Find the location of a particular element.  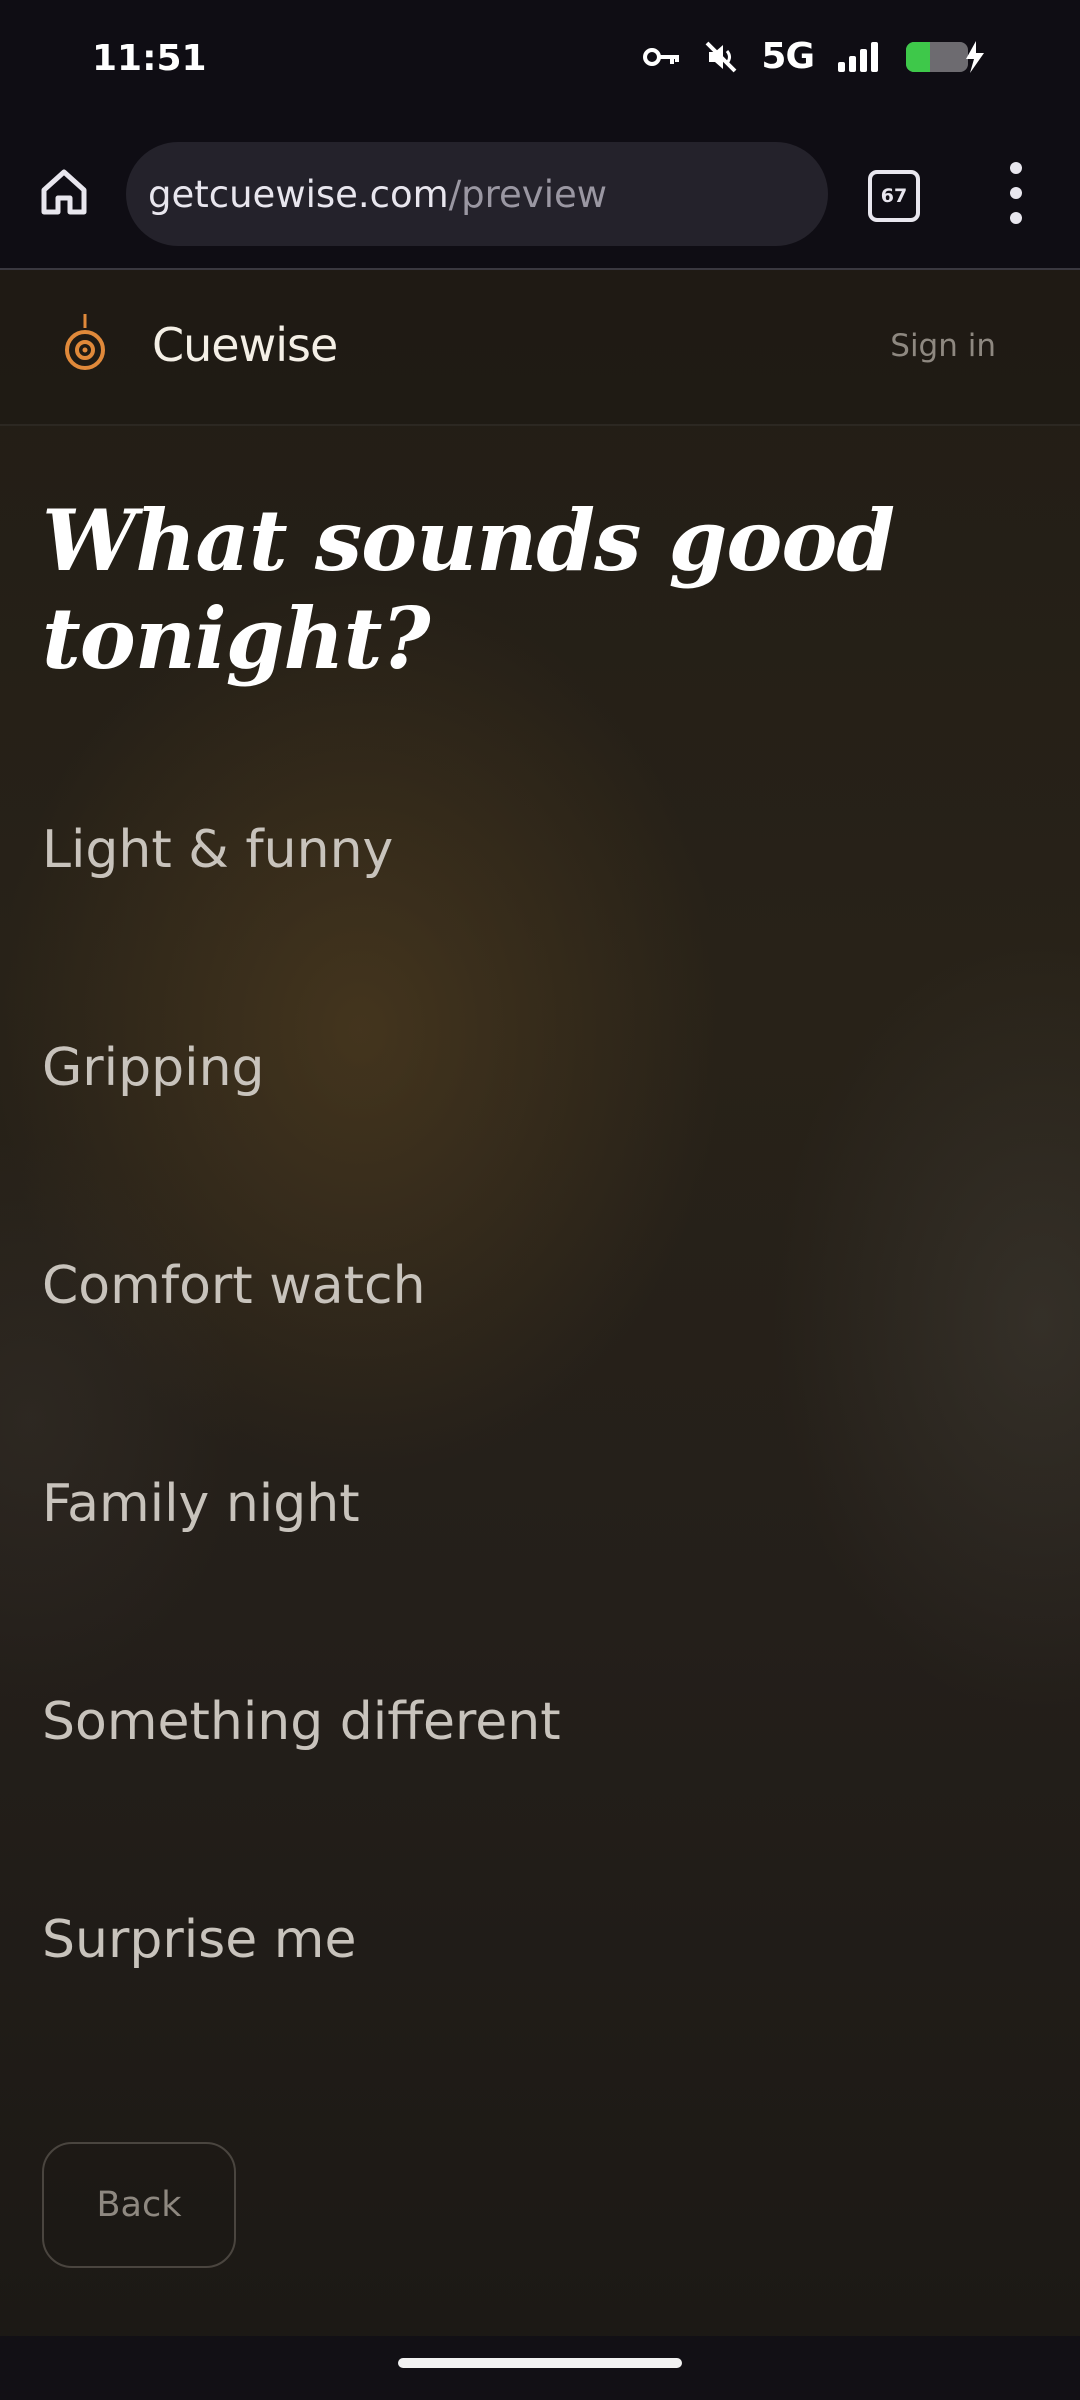

browser-toolbar: getcuewise.com/preview 67 is located at coordinates (540, 200).